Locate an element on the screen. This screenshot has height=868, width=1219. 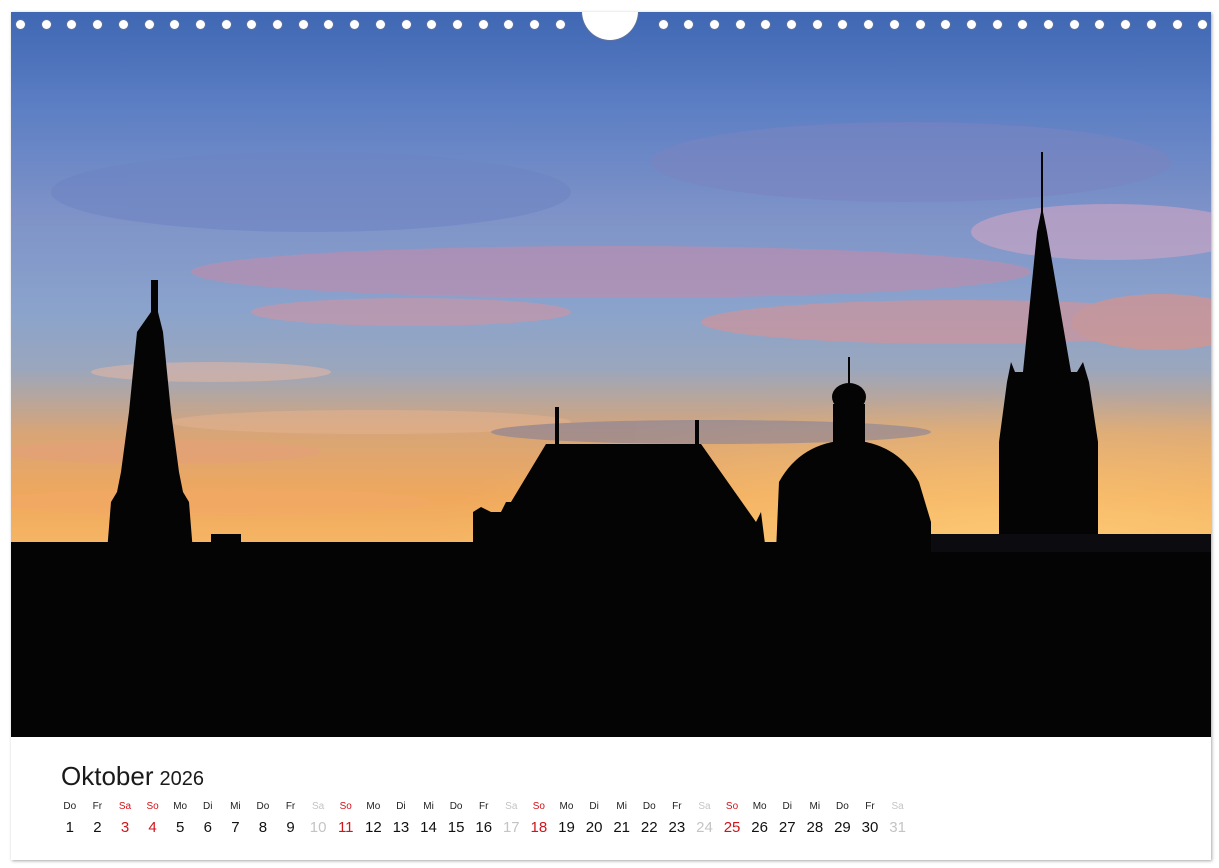
day-cell: Di 27 is located at coordinates (787, 821).